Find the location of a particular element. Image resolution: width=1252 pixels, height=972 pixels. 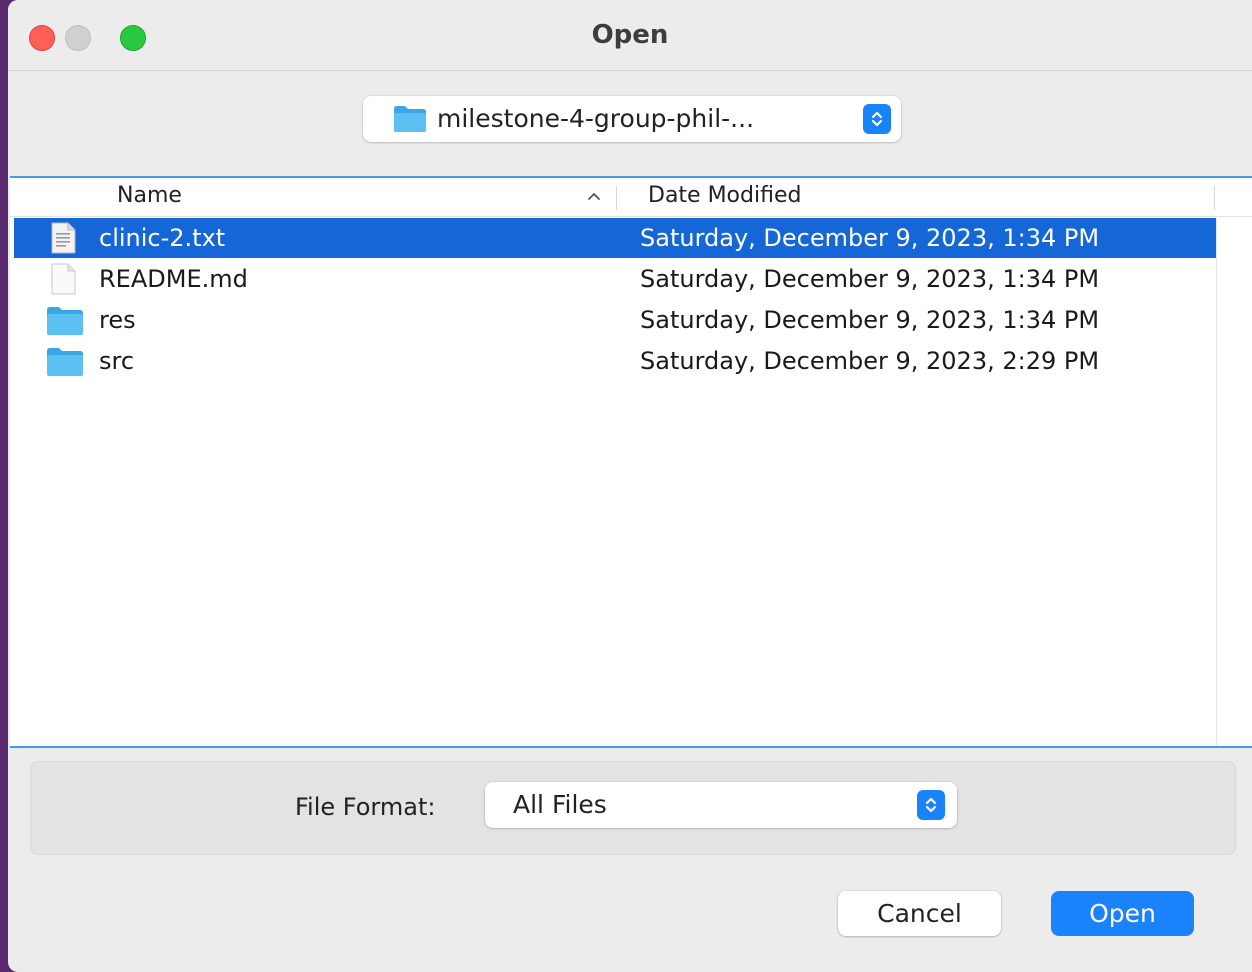

title-bar: Open is located at coordinates (630, 35).